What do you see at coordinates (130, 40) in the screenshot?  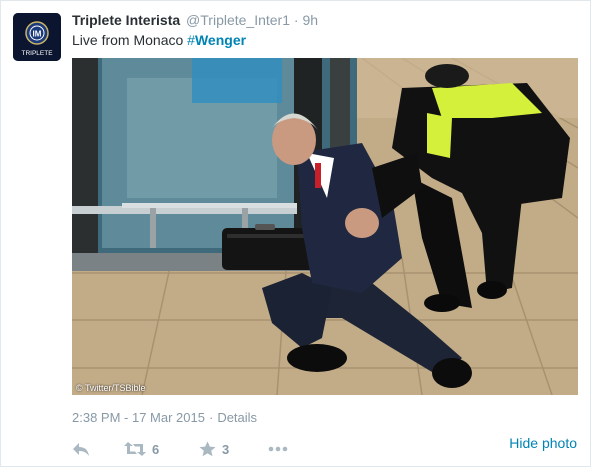 I see `tweet-text-body: Live from Monaco` at bounding box center [130, 40].